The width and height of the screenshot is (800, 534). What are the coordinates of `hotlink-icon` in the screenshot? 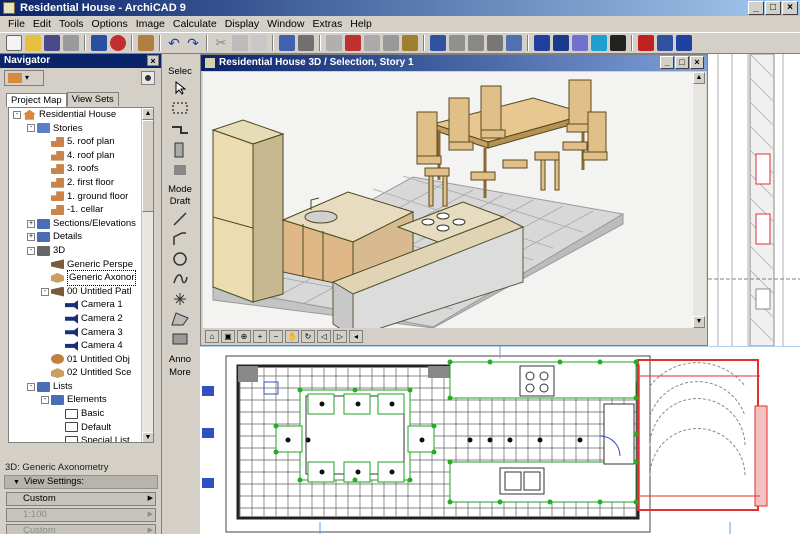 It's located at (410, 43).